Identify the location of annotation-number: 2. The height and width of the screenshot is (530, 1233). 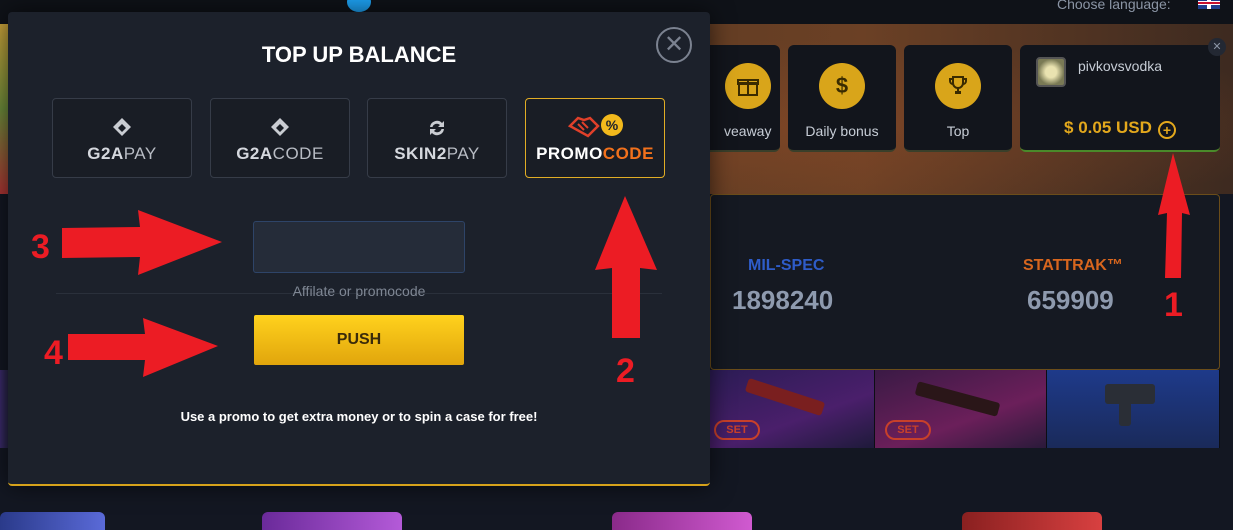
(625, 371).